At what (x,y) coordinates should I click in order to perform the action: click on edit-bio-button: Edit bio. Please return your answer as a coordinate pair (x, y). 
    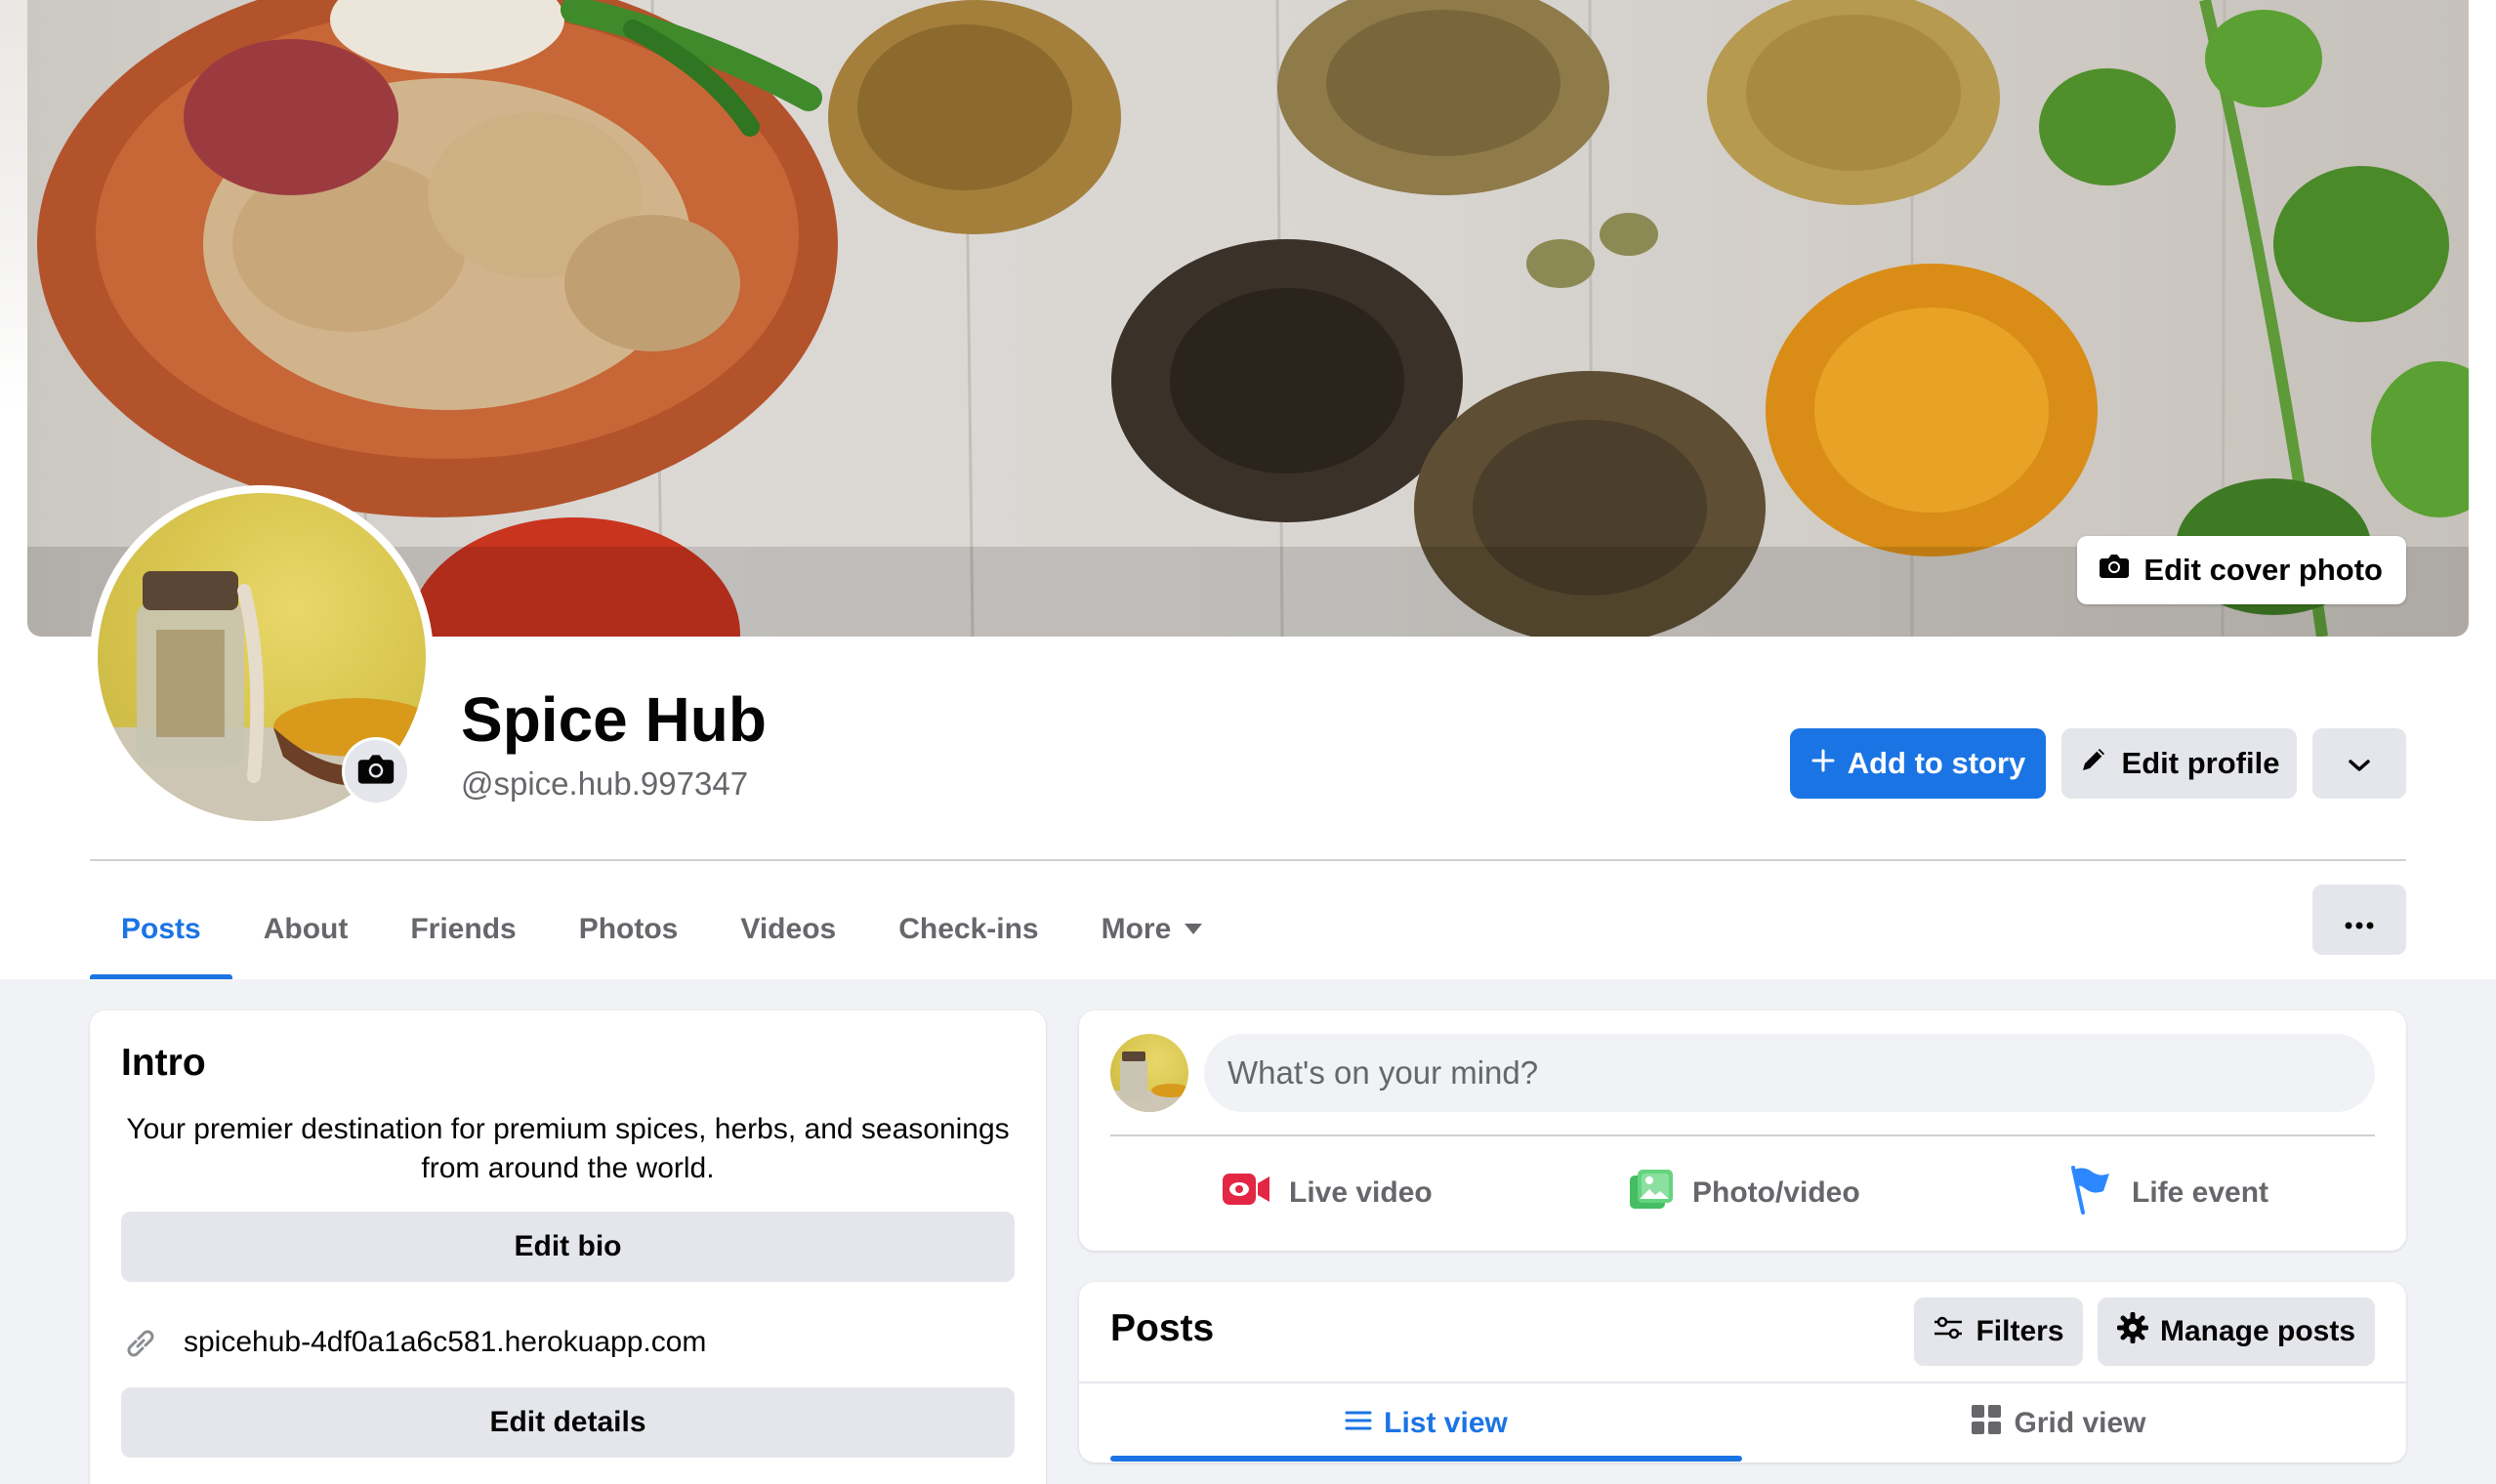
    Looking at the image, I should click on (568, 1247).